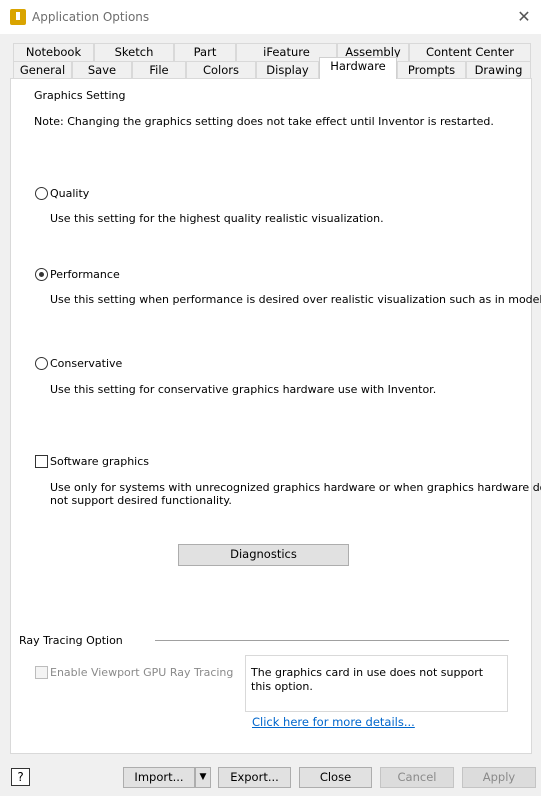 The height and width of the screenshot is (796, 541). What do you see at coordinates (499, 777) in the screenshot?
I see `apply-button: Apply` at bounding box center [499, 777].